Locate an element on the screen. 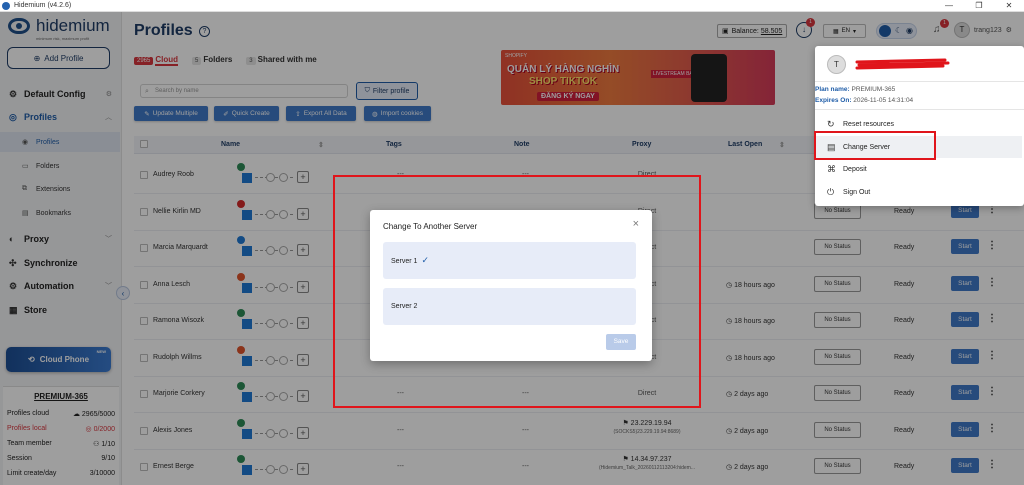 The width and height of the screenshot is (1024, 485). avatar: T is located at coordinates (836, 64).